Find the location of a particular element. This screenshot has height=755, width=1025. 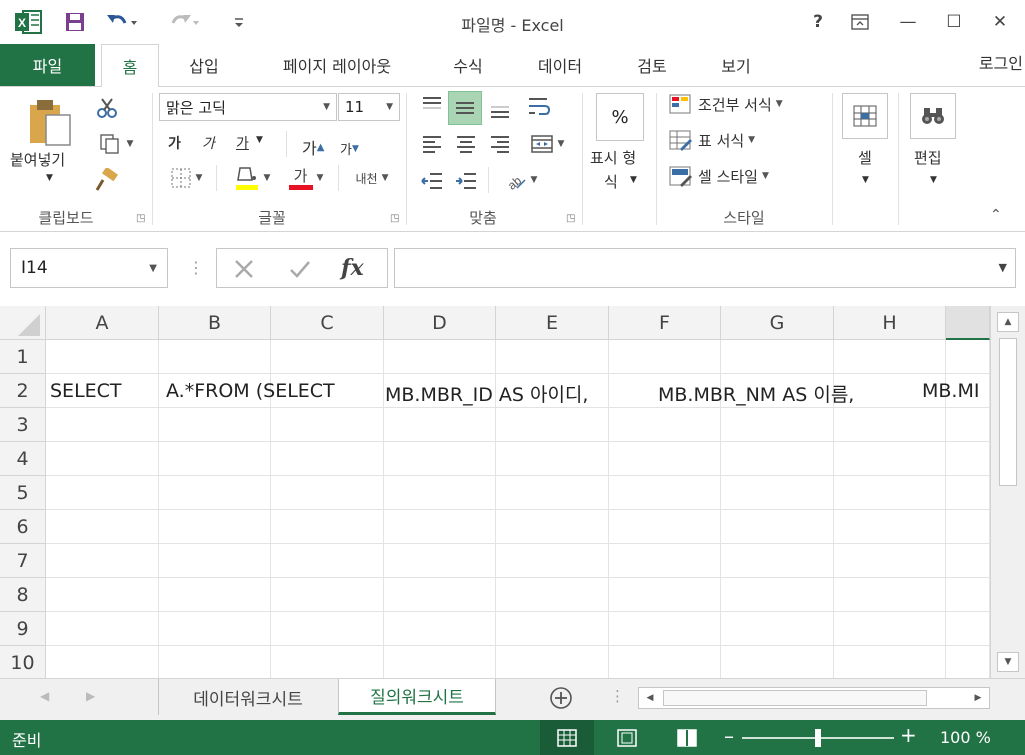

align-left-icon is located at coordinates (432, 144).